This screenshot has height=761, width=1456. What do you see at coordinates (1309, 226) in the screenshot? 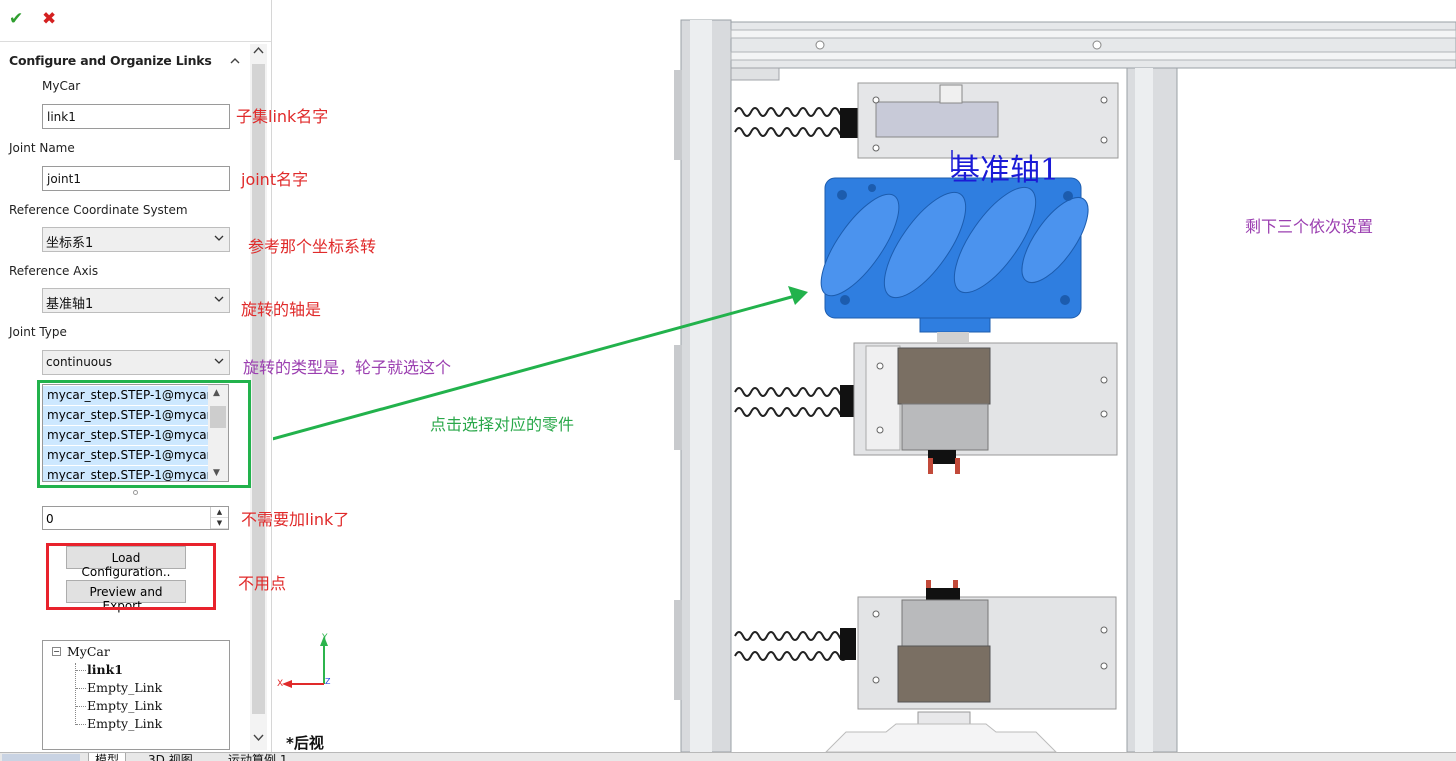
I see `annotation-remaining: 剩下三个依次设置` at bounding box center [1309, 226].